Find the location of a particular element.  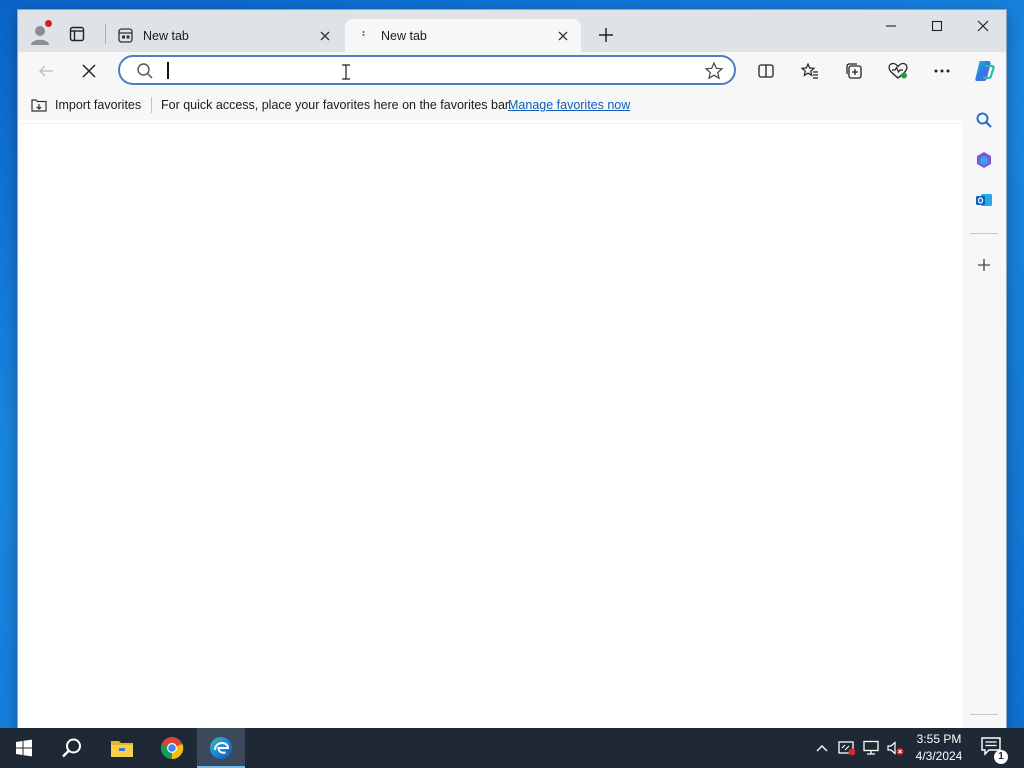

chevron-up-icon is located at coordinates (822, 748).